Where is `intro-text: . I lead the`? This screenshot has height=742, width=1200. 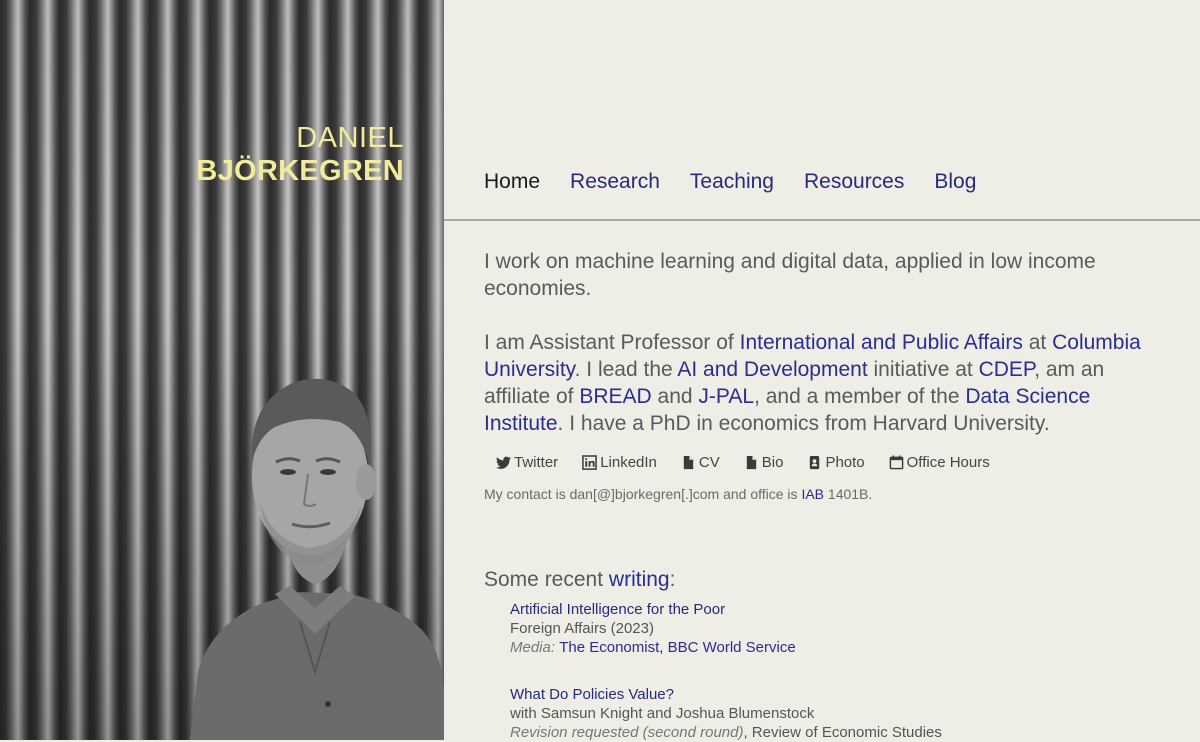 intro-text: . I lead the is located at coordinates (626, 369).